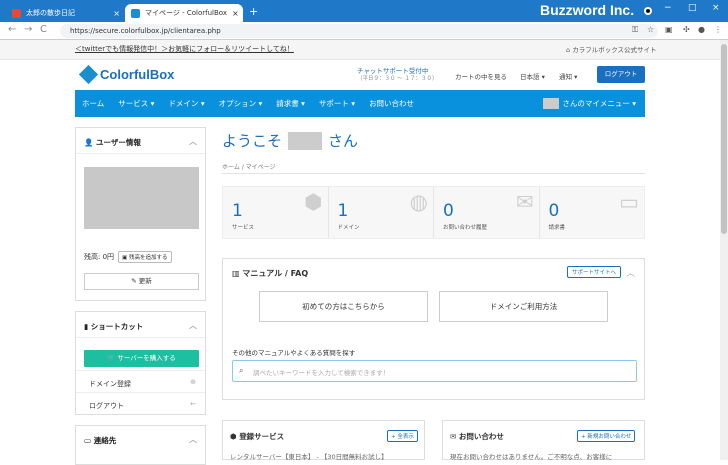  Describe the element at coordinates (236, 273) in the screenshot. I see `book-icon: ▥` at that location.